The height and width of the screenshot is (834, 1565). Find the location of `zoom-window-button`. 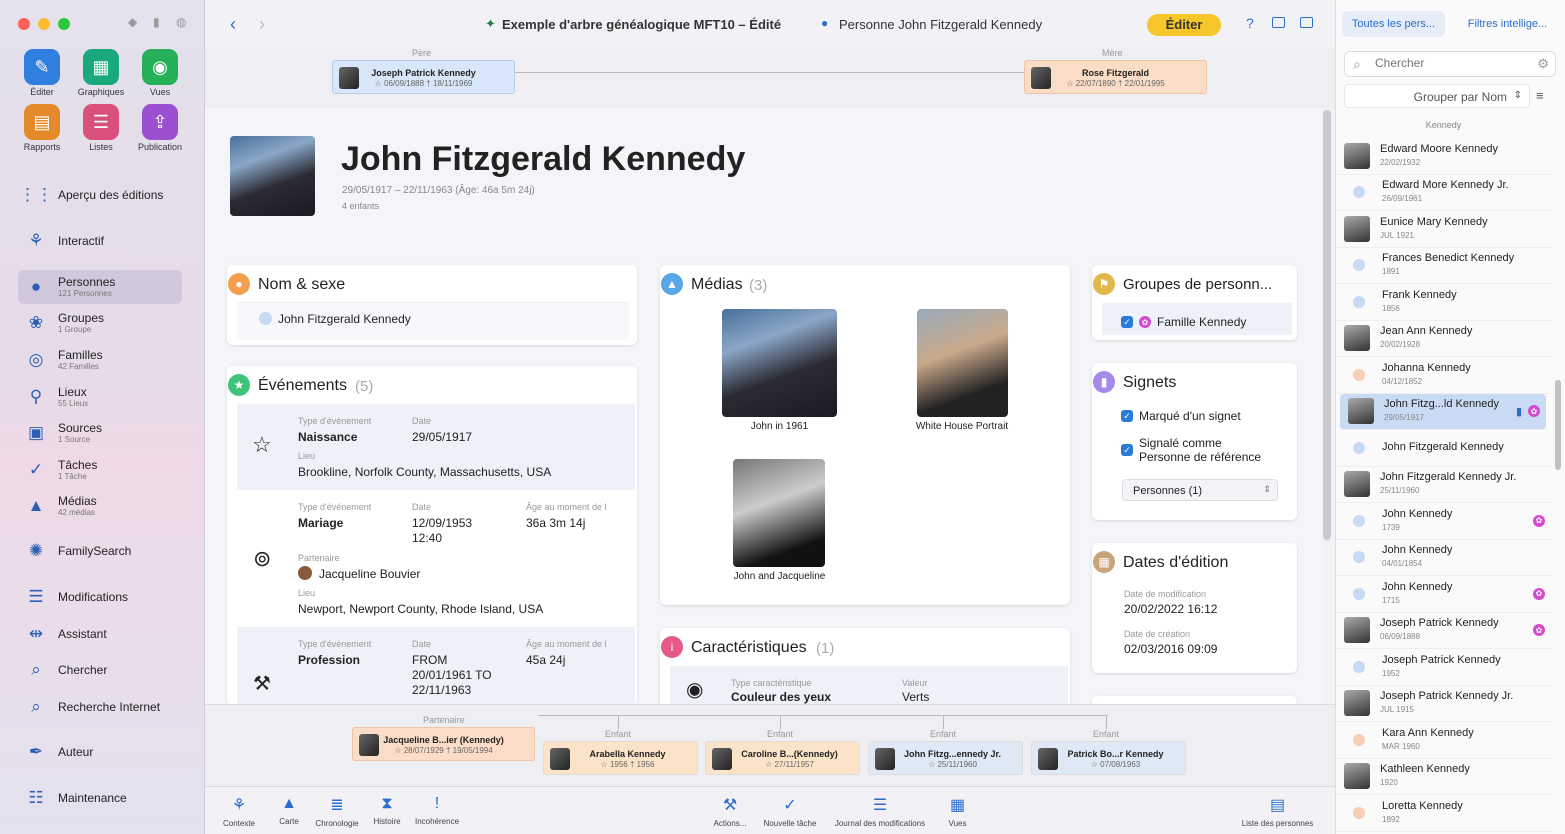

zoom-window-button is located at coordinates (64, 24).